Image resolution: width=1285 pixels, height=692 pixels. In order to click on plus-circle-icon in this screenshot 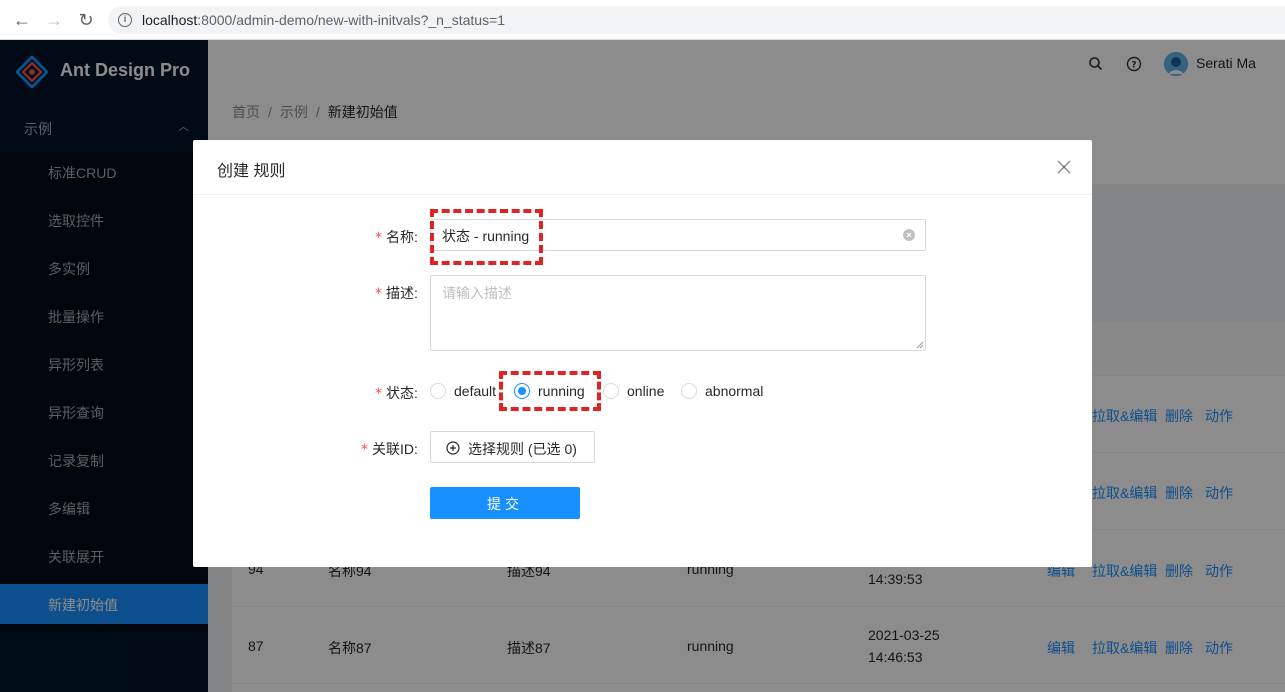, I will do `click(453, 448)`.